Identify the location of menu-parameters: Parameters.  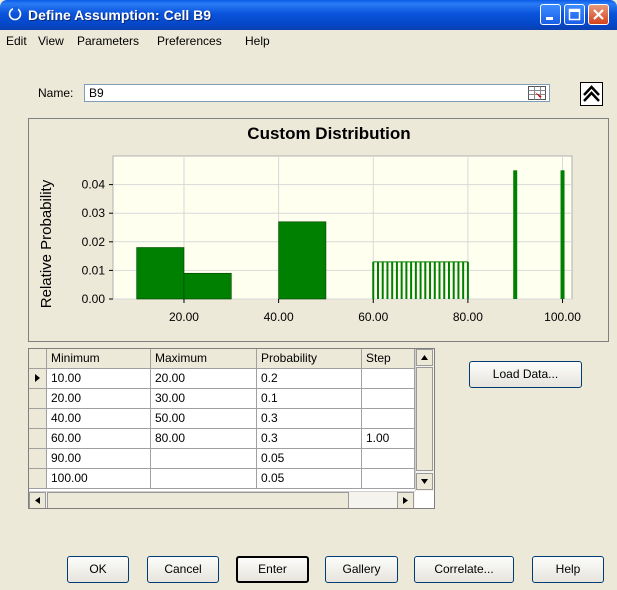
(108, 41).